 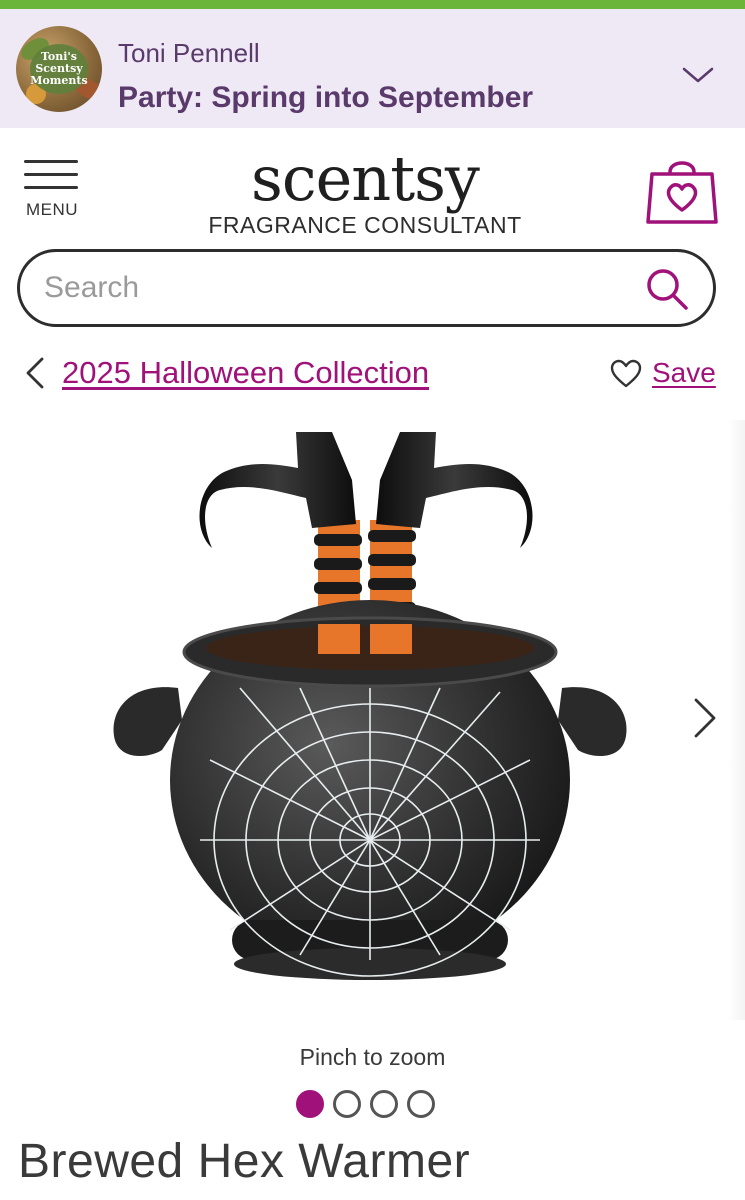 I want to click on save-link: Save, so click(x=684, y=373).